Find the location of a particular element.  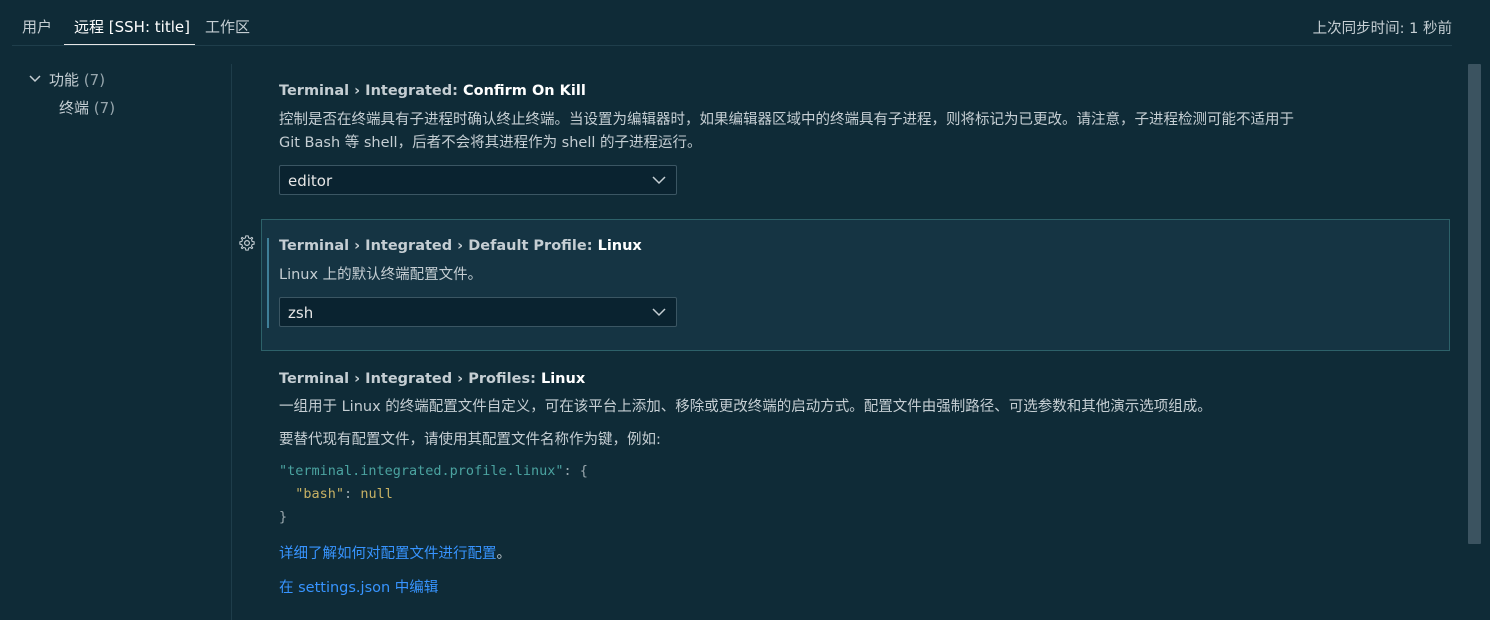

code-line: } is located at coordinates (283, 517).